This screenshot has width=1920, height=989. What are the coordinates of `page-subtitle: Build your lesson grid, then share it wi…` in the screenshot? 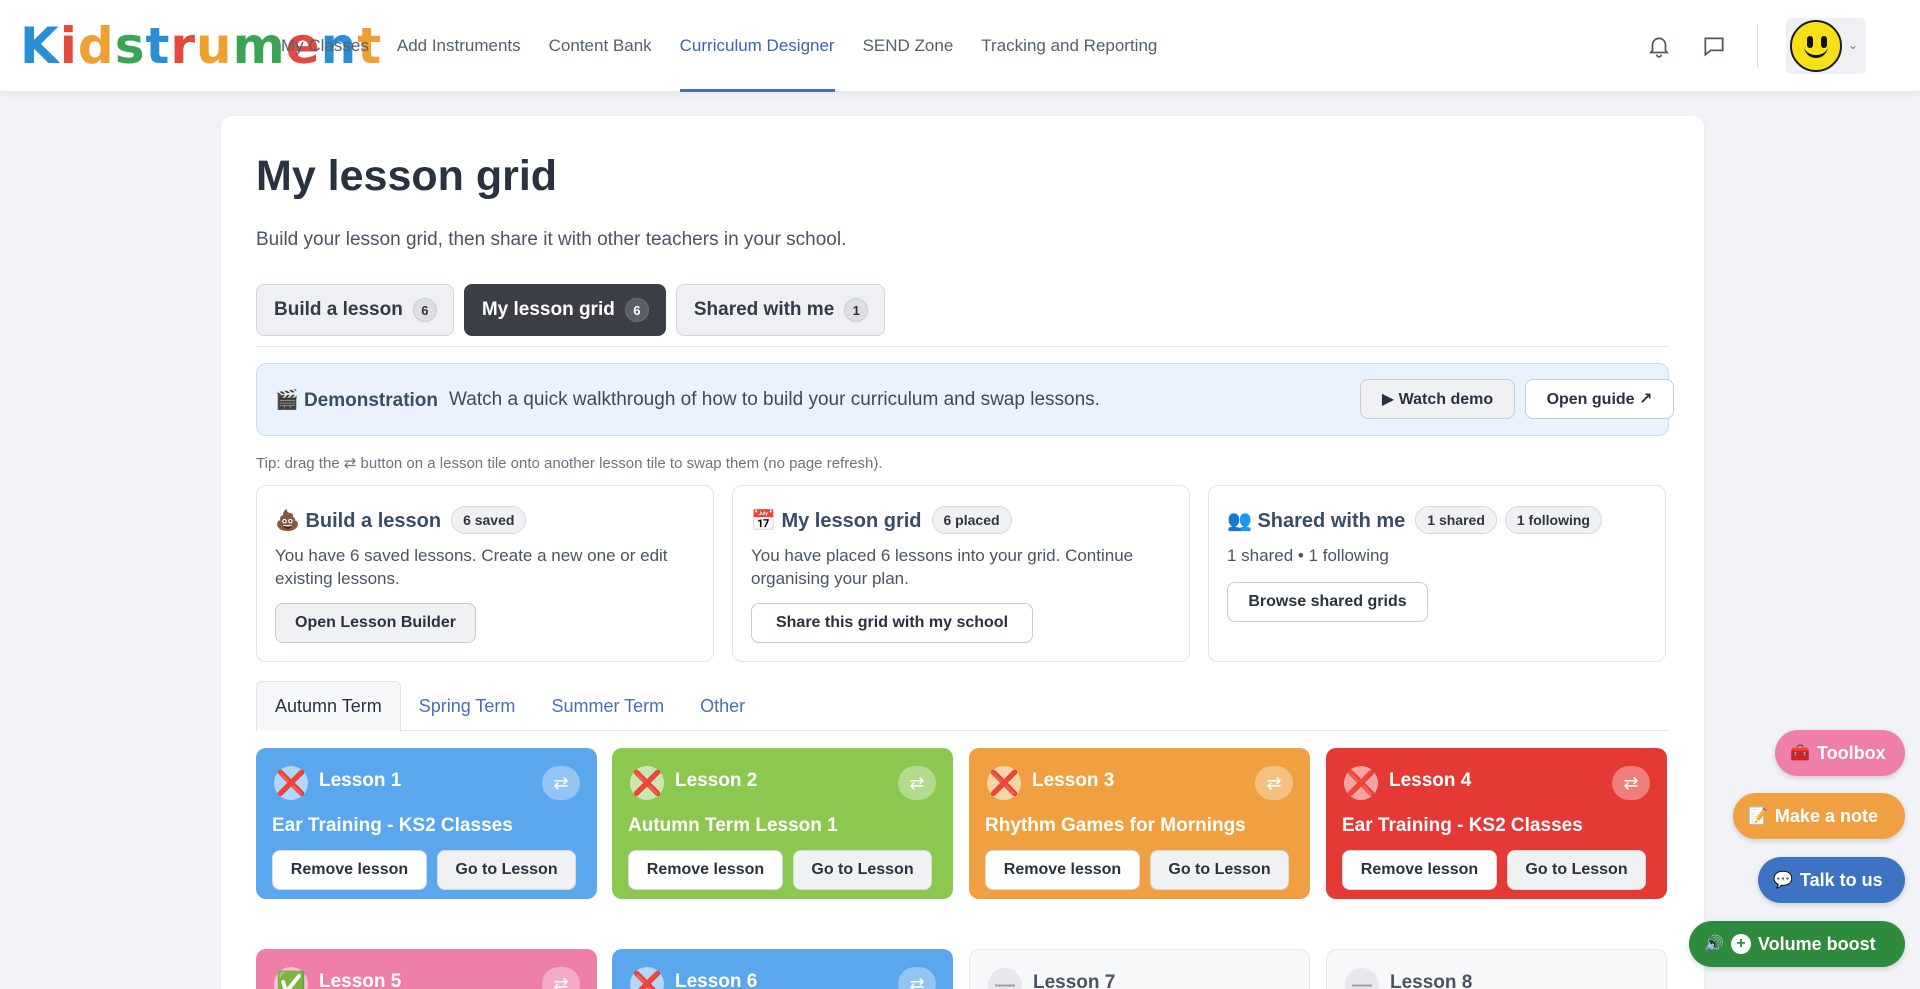 It's located at (551, 239).